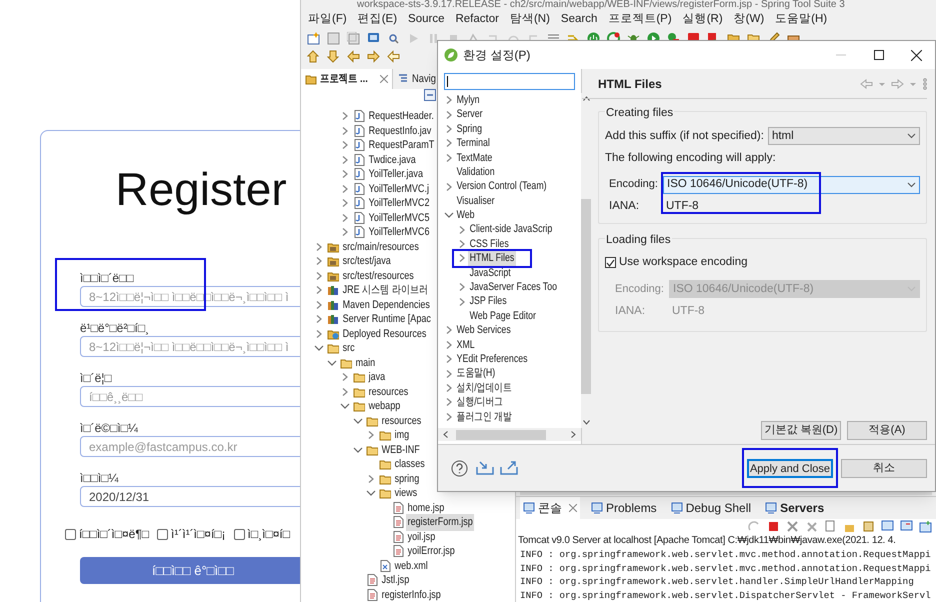  Describe the element at coordinates (465, 215) in the screenshot. I see `tree-item: Web` at that location.